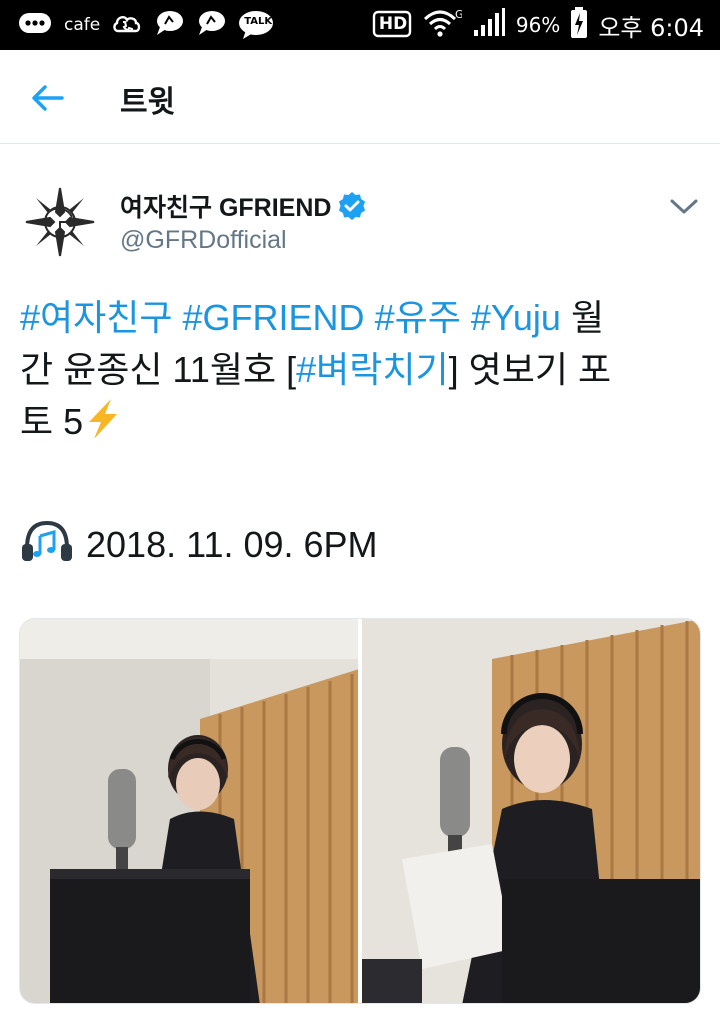 The width and height of the screenshot is (720, 1011). I want to click on back-arrow-icon, so click(48, 98).